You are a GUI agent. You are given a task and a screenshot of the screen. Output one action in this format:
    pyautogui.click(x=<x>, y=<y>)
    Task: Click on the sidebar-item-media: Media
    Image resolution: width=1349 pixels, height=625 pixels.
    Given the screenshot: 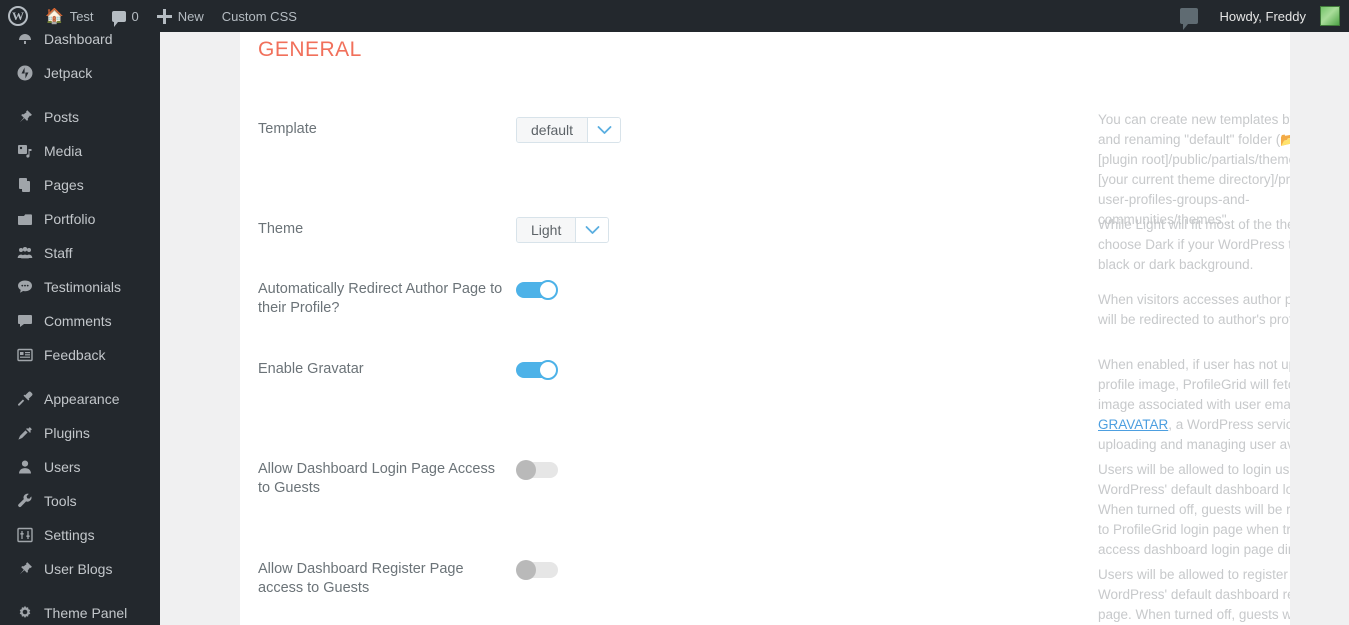 What is the action you would take?
    pyautogui.click(x=80, y=151)
    